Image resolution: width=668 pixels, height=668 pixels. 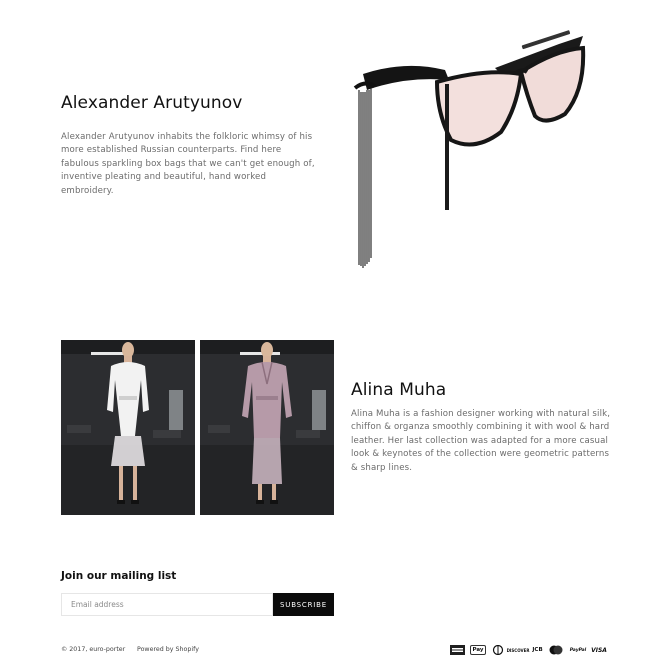 I want to click on newsletter-title: Join our mailing list, so click(x=119, y=576).